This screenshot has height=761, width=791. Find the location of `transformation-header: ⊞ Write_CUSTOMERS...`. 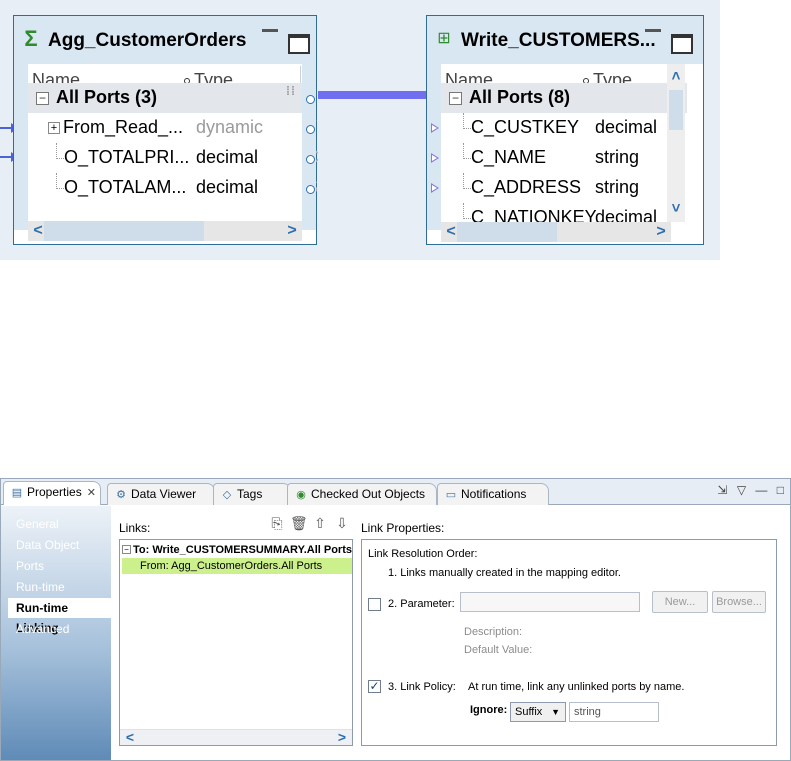

transformation-header: ⊞ Write_CUSTOMERS... is located at coordinates (565, 40).